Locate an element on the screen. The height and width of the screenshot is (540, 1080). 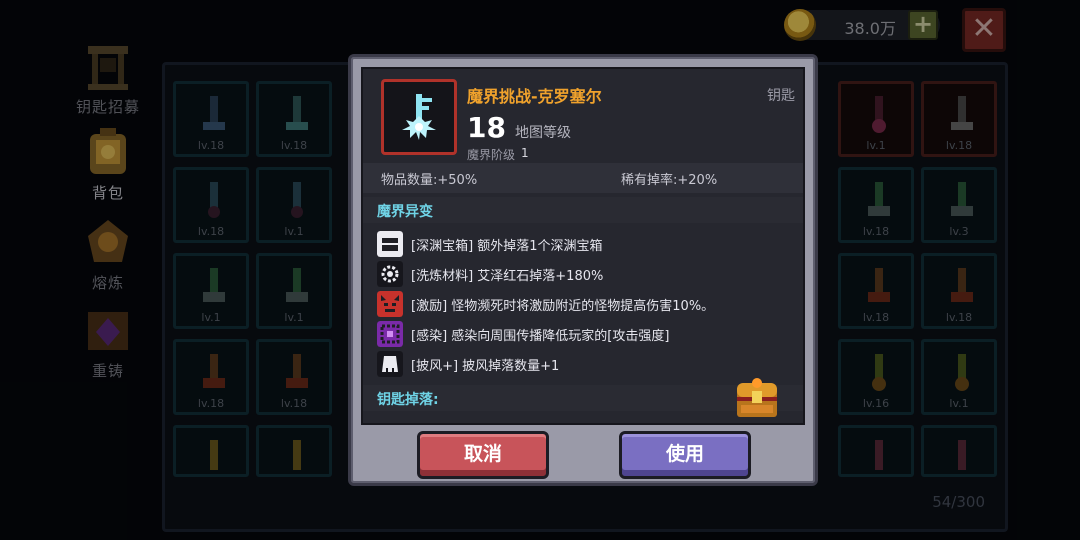
recast-icon is located at coordinates (108, 331).